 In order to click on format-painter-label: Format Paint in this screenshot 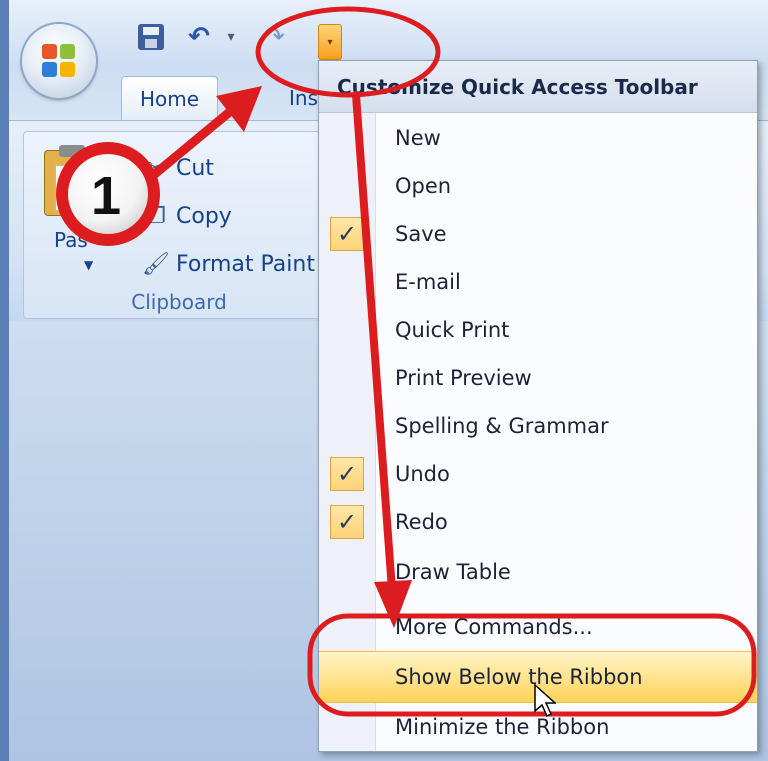, I will do `click(245, 264)`.